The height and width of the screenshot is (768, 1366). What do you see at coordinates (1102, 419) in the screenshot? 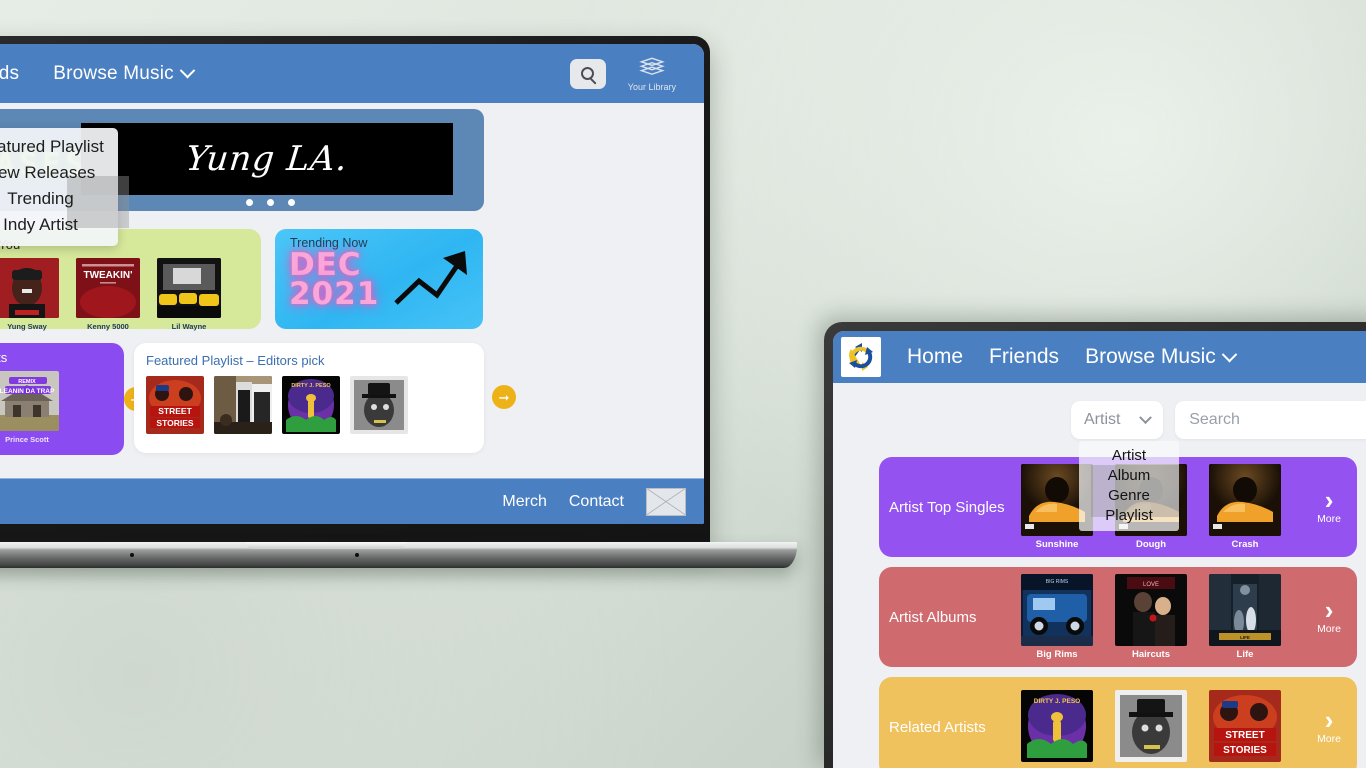
I see `filter-select-value: Artist` at bounding box center [1102, 419].